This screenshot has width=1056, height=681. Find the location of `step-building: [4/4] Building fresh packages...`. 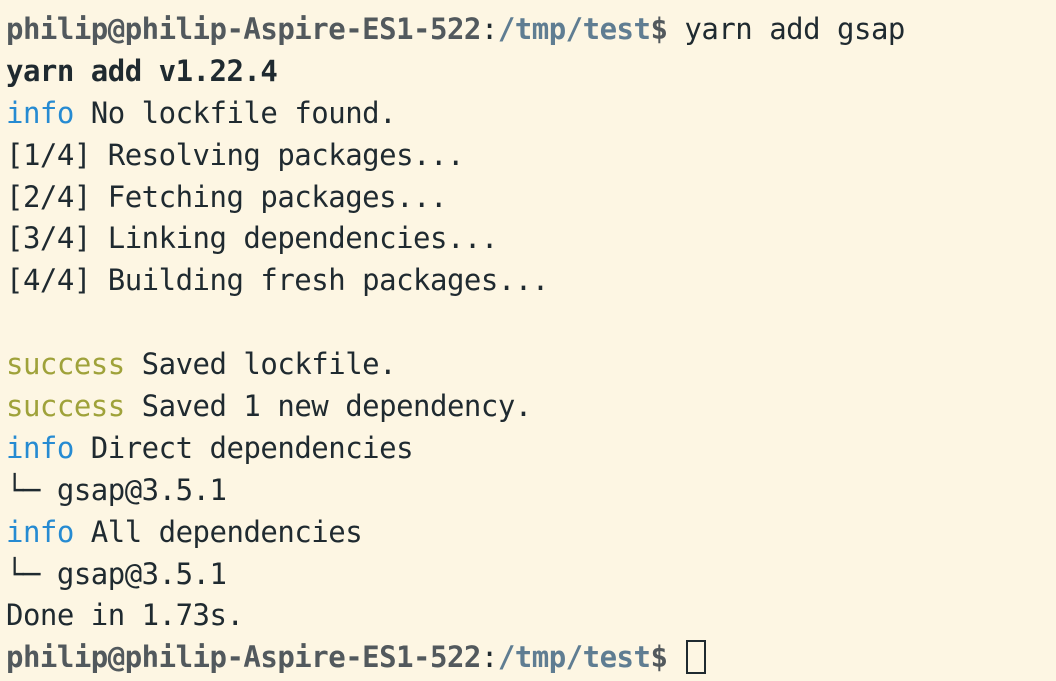

step-building: [4/4] Building fresh packages... is located at coordinates (277, 280).